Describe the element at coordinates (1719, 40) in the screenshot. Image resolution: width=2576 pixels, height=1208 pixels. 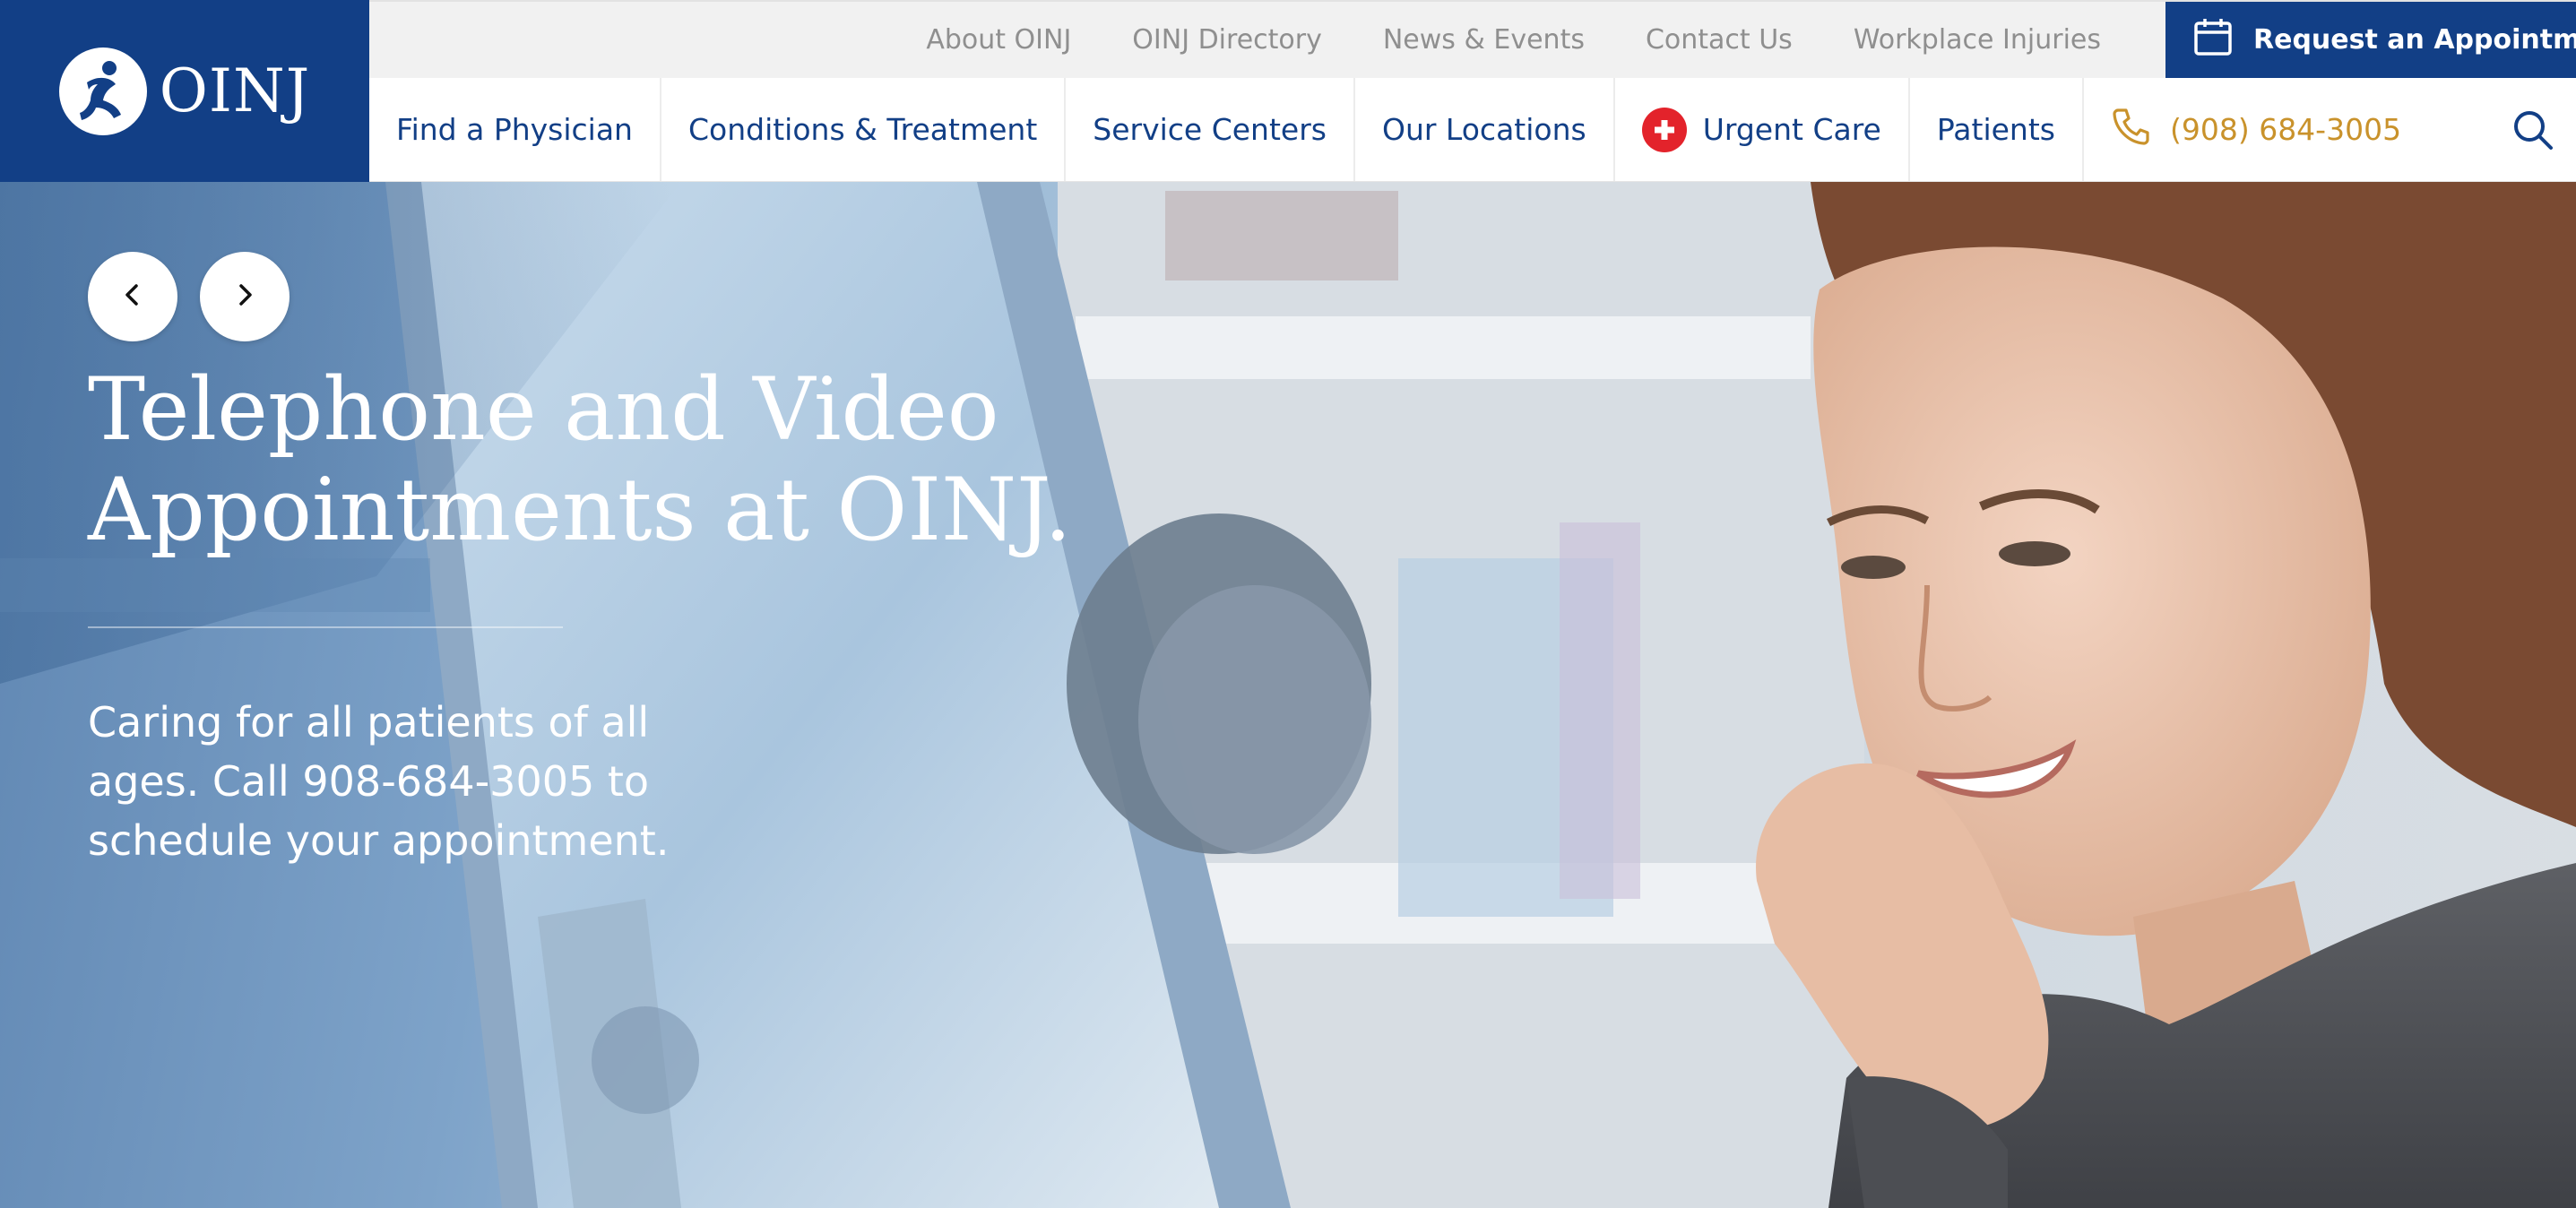
I see `utility-link-contact: Contact Us` at that location.